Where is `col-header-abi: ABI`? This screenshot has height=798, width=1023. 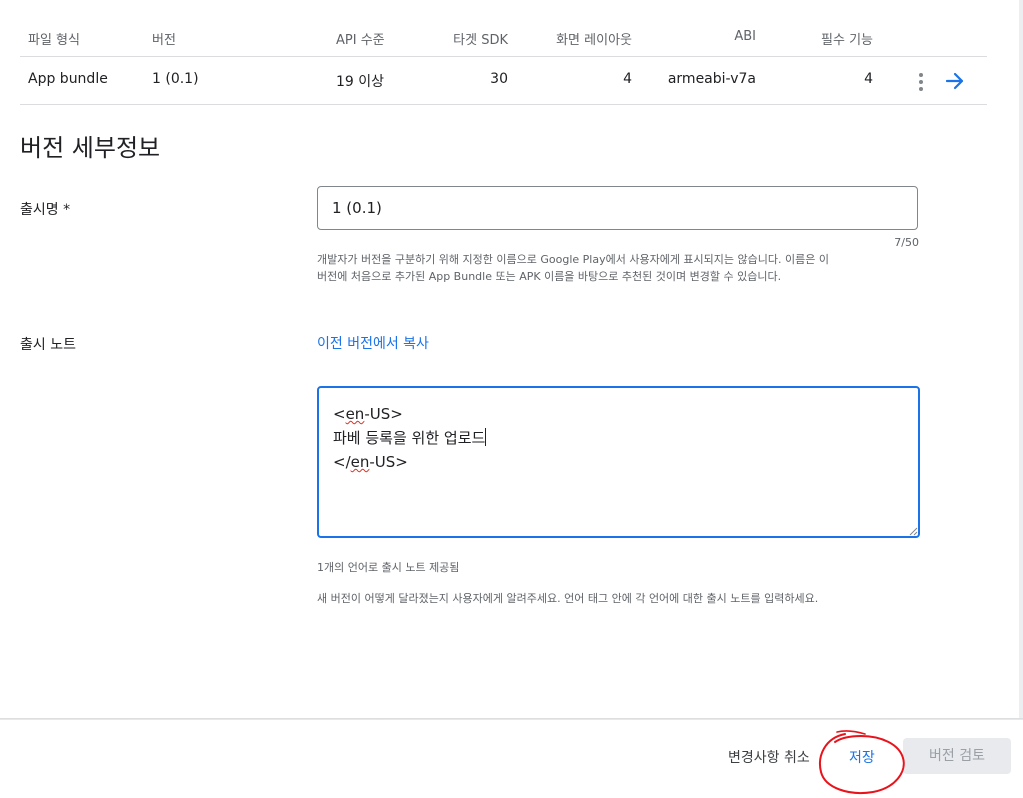
col-header-abi: ABI is located at coordinates (745, 36).